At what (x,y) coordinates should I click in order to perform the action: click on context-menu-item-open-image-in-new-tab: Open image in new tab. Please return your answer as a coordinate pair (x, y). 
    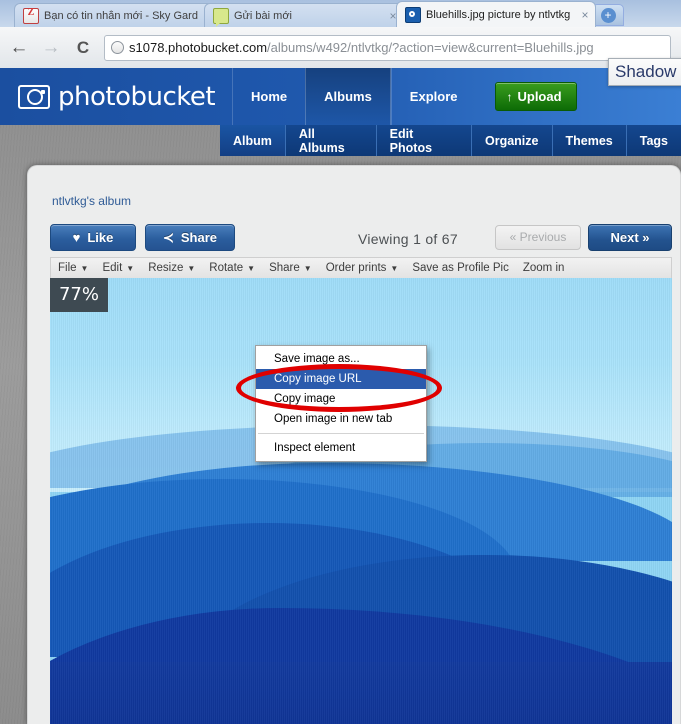
    Looking at the image, I should click on (341, 419).